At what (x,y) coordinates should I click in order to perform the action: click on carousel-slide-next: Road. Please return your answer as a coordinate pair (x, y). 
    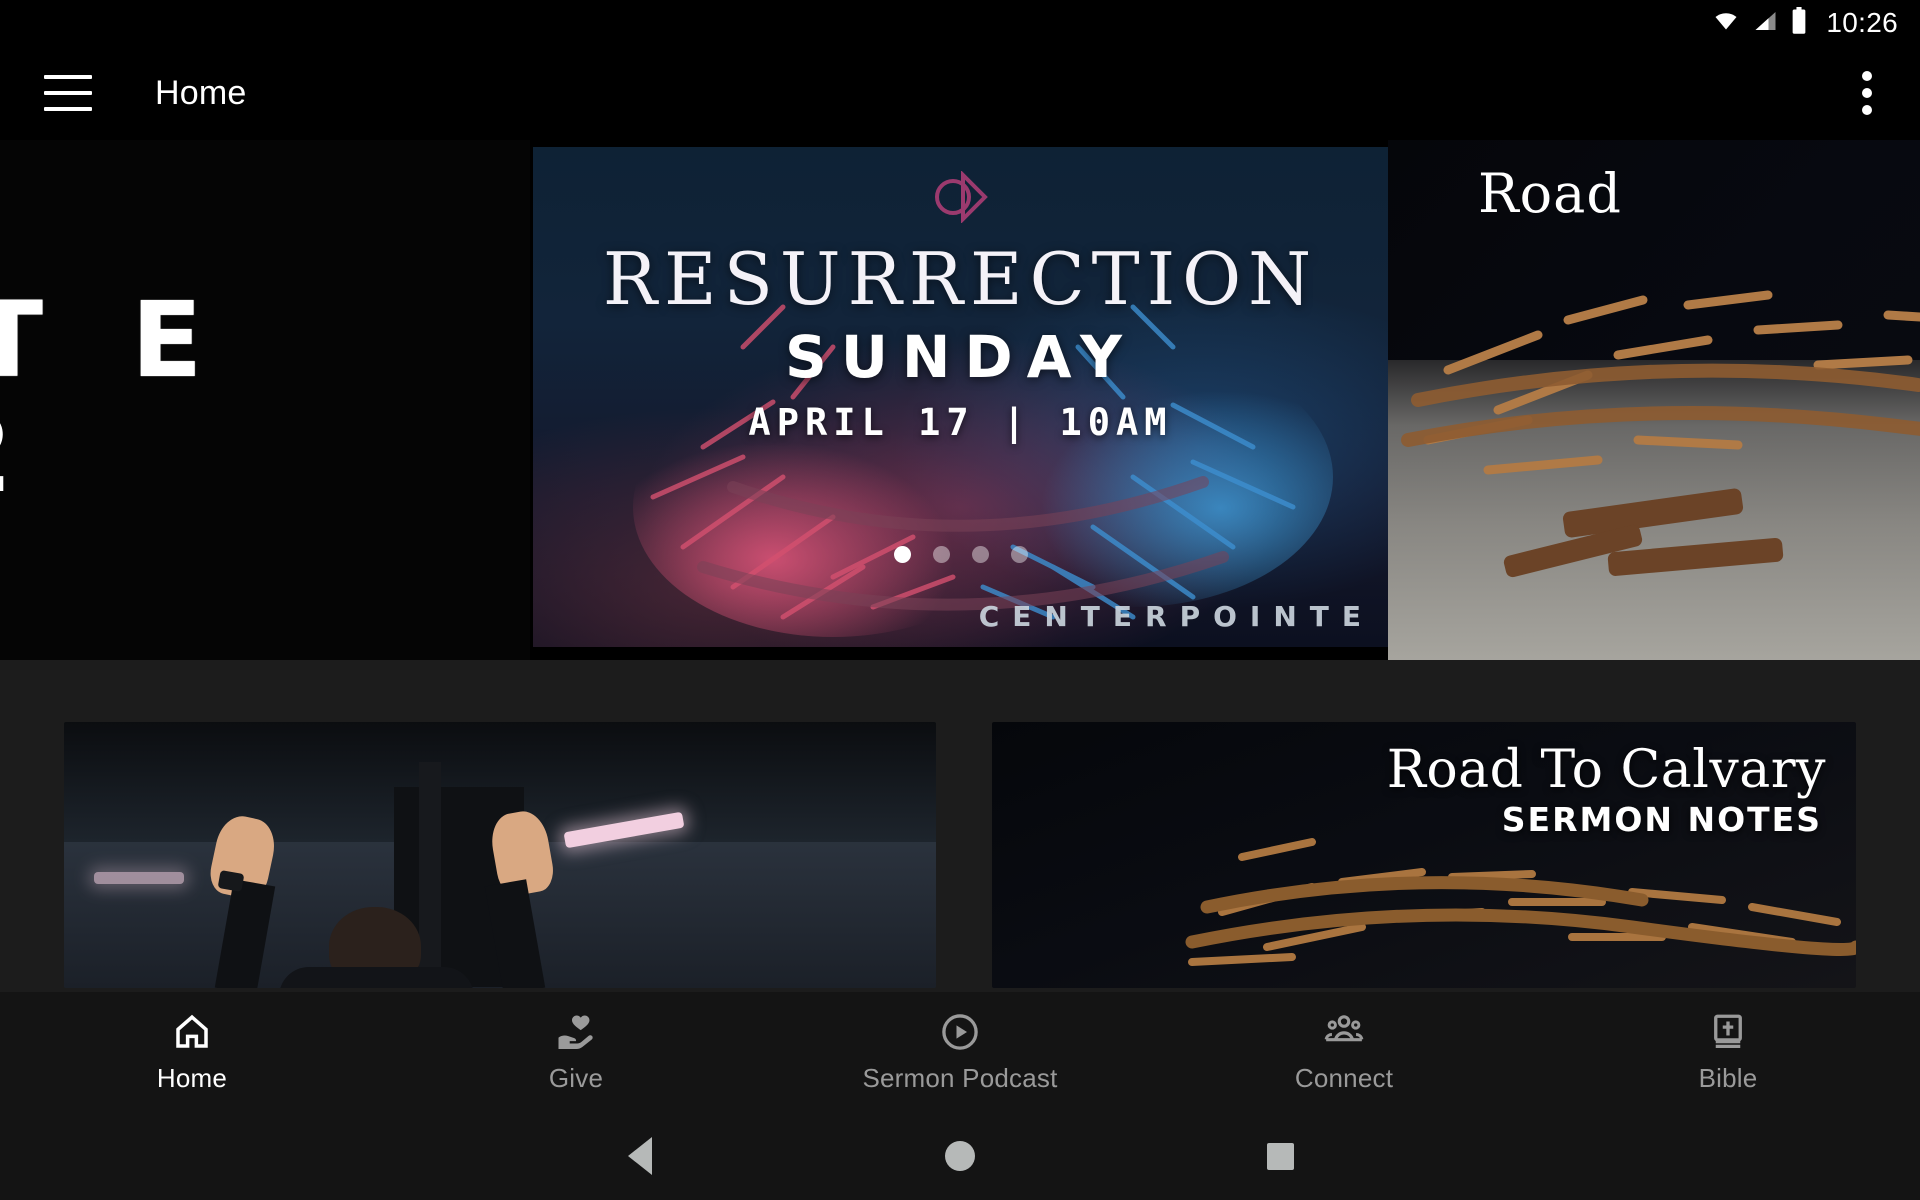
    Looking at the image, I should click on (1654, 400).